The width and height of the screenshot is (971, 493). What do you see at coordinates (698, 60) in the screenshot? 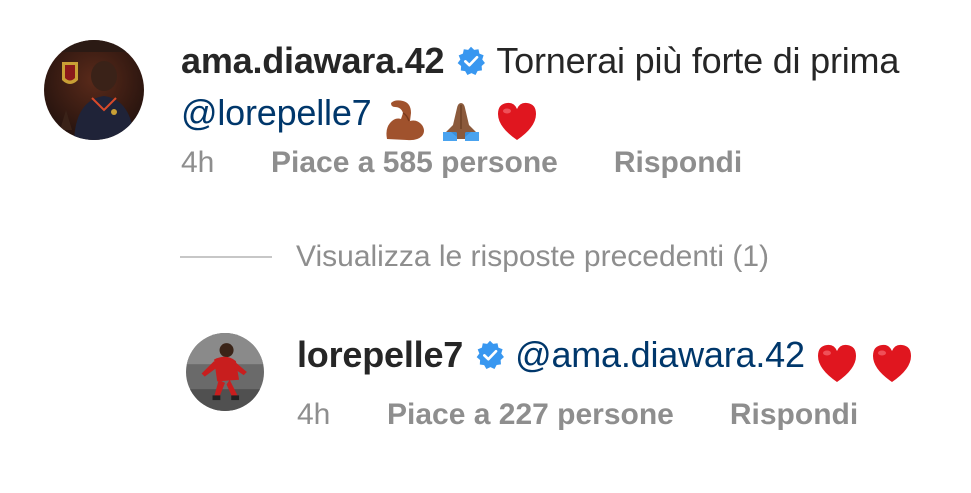
I see `comment-text: Tornerai più forte di prima` at bounding box center [698, 60].